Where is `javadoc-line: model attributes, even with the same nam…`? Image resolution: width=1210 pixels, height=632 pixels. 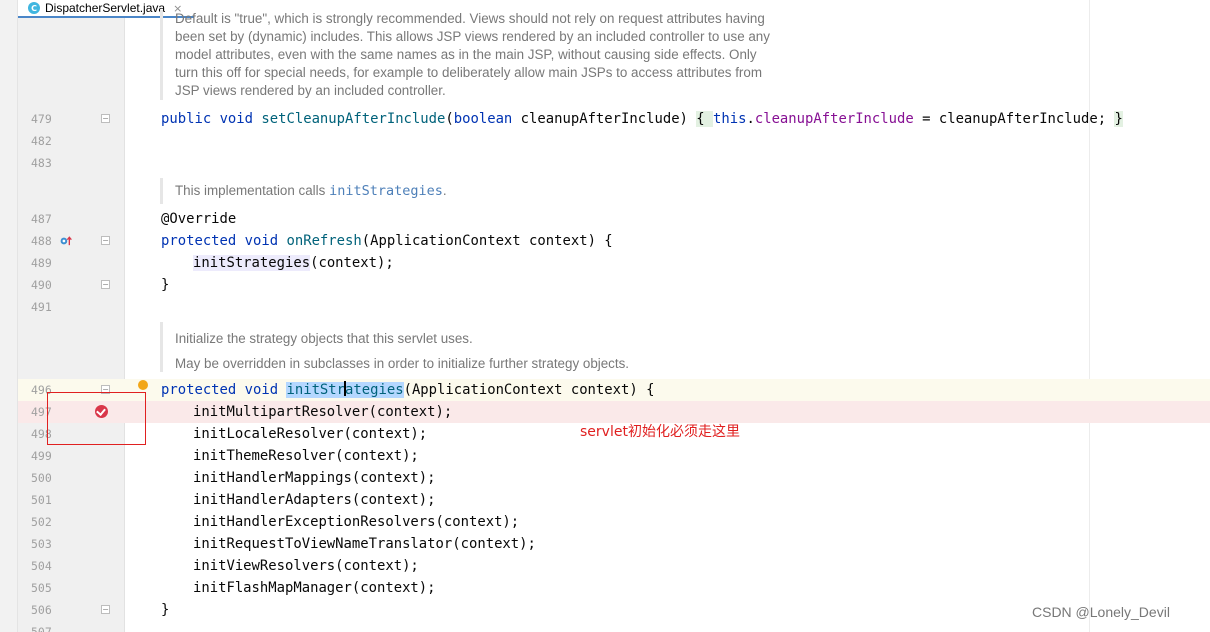 javadoc-line: model attributes, even with the same nam… is located at coordinates (466, 54).